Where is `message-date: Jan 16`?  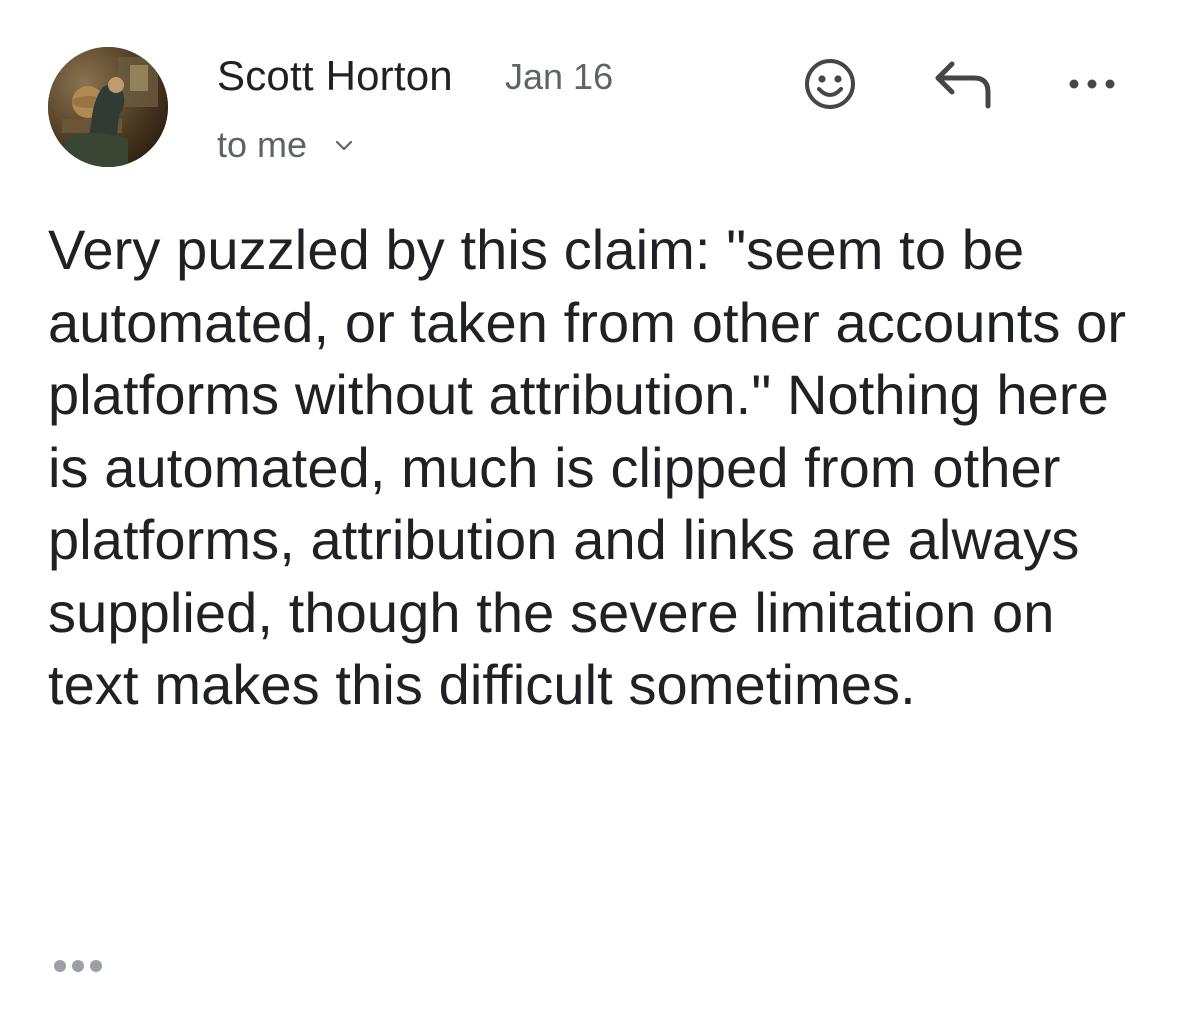 message-date: Jan 16 is located at coordinates (559, 76).